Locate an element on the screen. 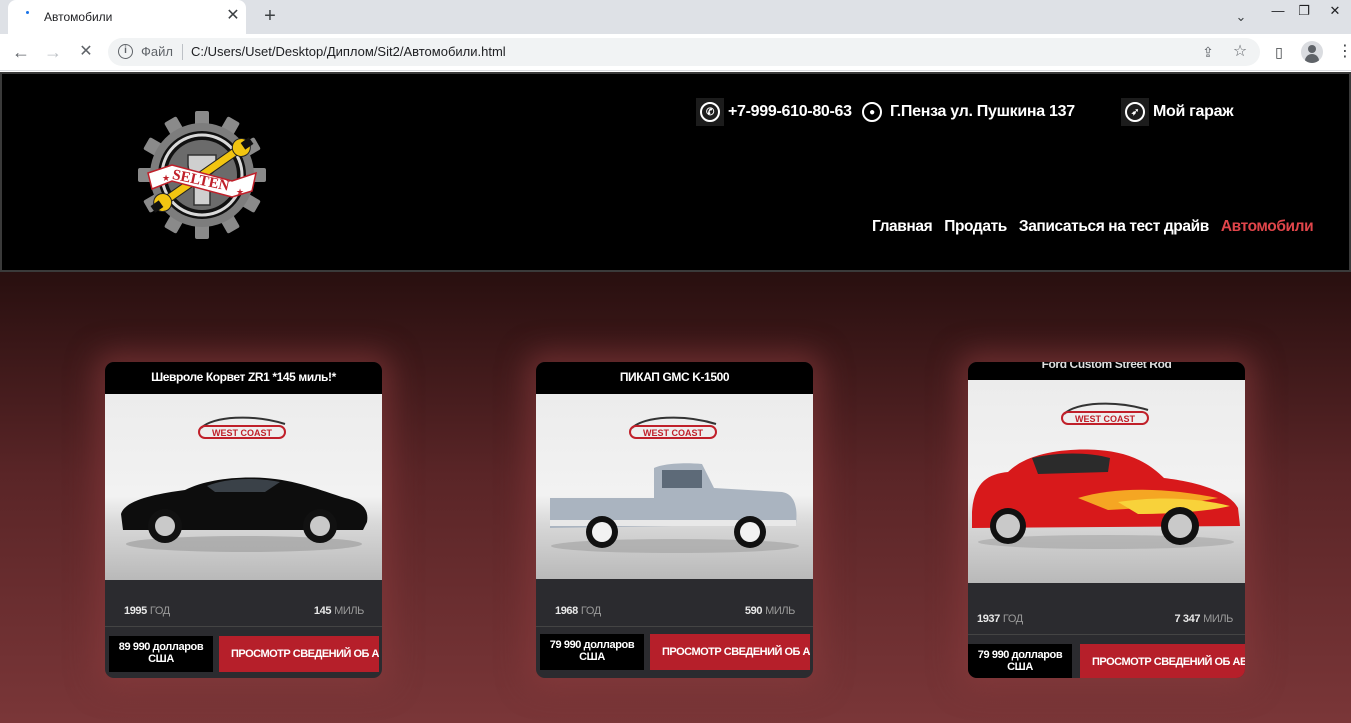 The height and width of the screenshot is (723, 1351). tab-search-icon: ⌄ is located at coordinates (1241, 17).